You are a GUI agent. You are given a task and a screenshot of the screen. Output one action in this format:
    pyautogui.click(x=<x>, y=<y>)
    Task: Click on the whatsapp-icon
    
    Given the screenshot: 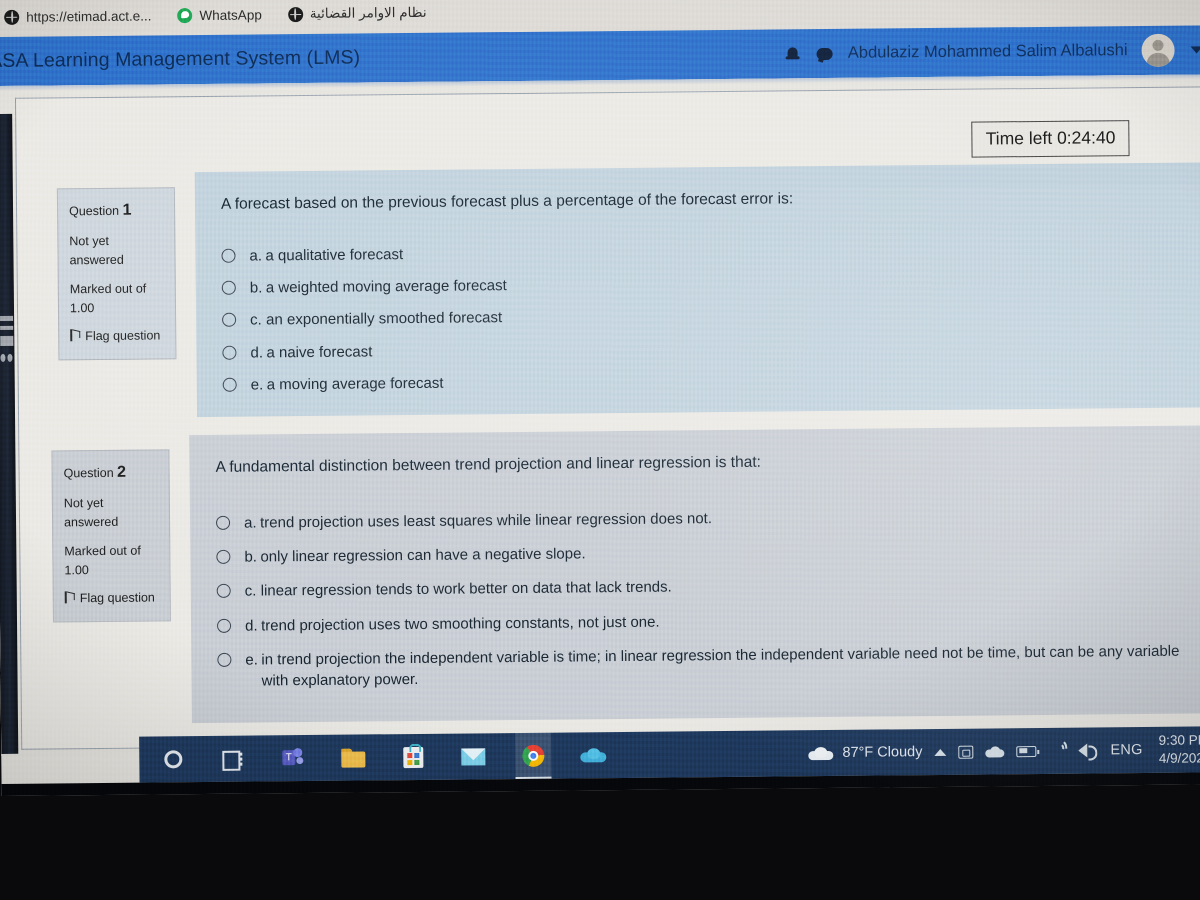 What is the action you would take?
    pyautogui.click(x=185, y=15)
    